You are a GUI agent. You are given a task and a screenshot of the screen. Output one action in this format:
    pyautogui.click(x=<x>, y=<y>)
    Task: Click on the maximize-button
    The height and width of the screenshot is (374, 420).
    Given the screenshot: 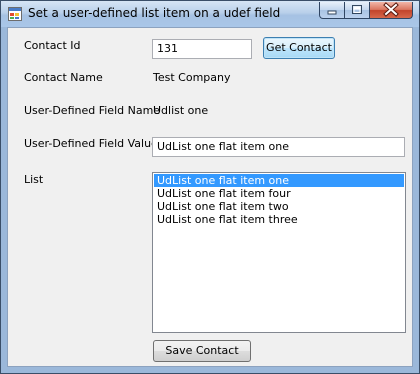 What is the action you would take?
    pyautogui.click(x=357, y=10)
    